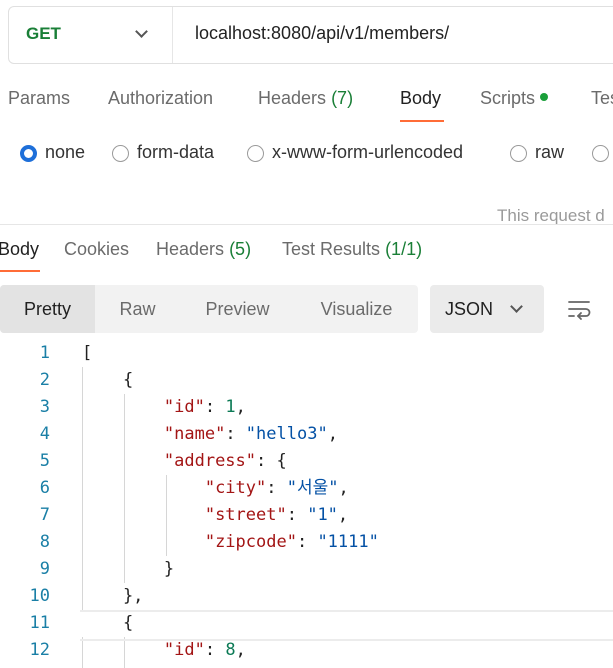  I want to click on code-text: "street": "1",, so click(276, 515).